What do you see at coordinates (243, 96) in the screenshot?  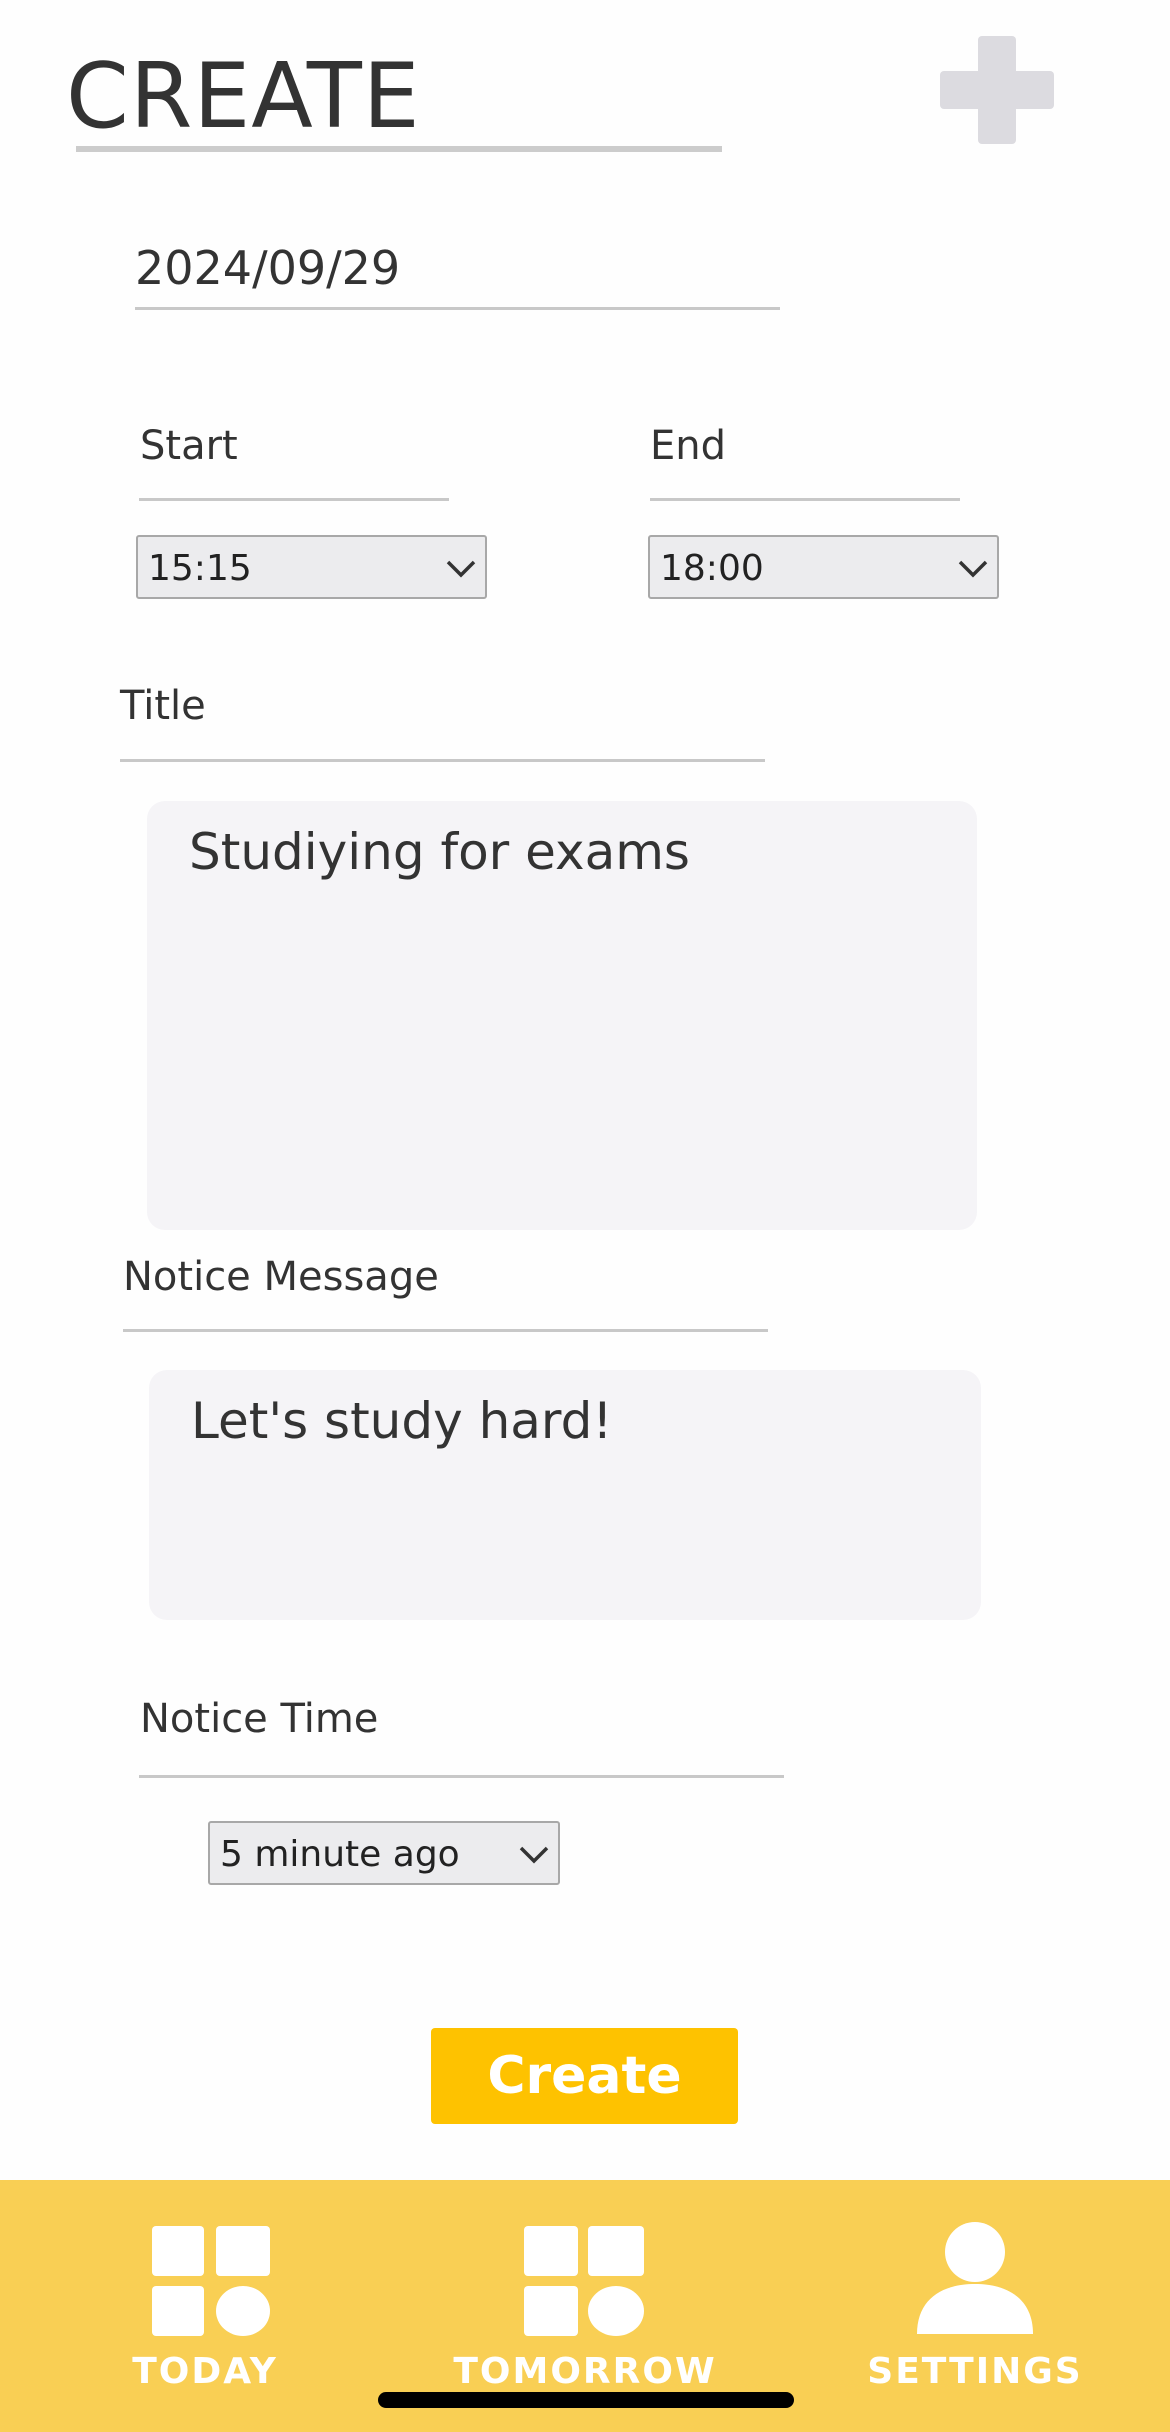 I see `page-title: CREATE` at bounding box center [243, 96].